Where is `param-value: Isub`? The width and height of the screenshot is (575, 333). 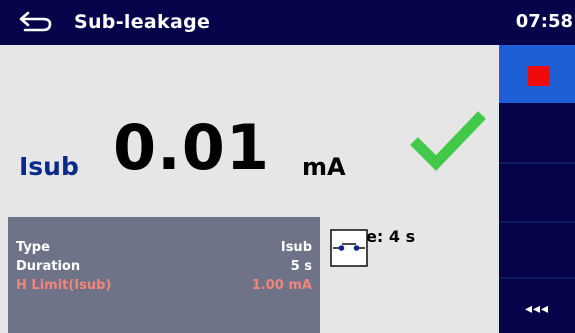 param-value: Isub is located at coordinates (296, 247).